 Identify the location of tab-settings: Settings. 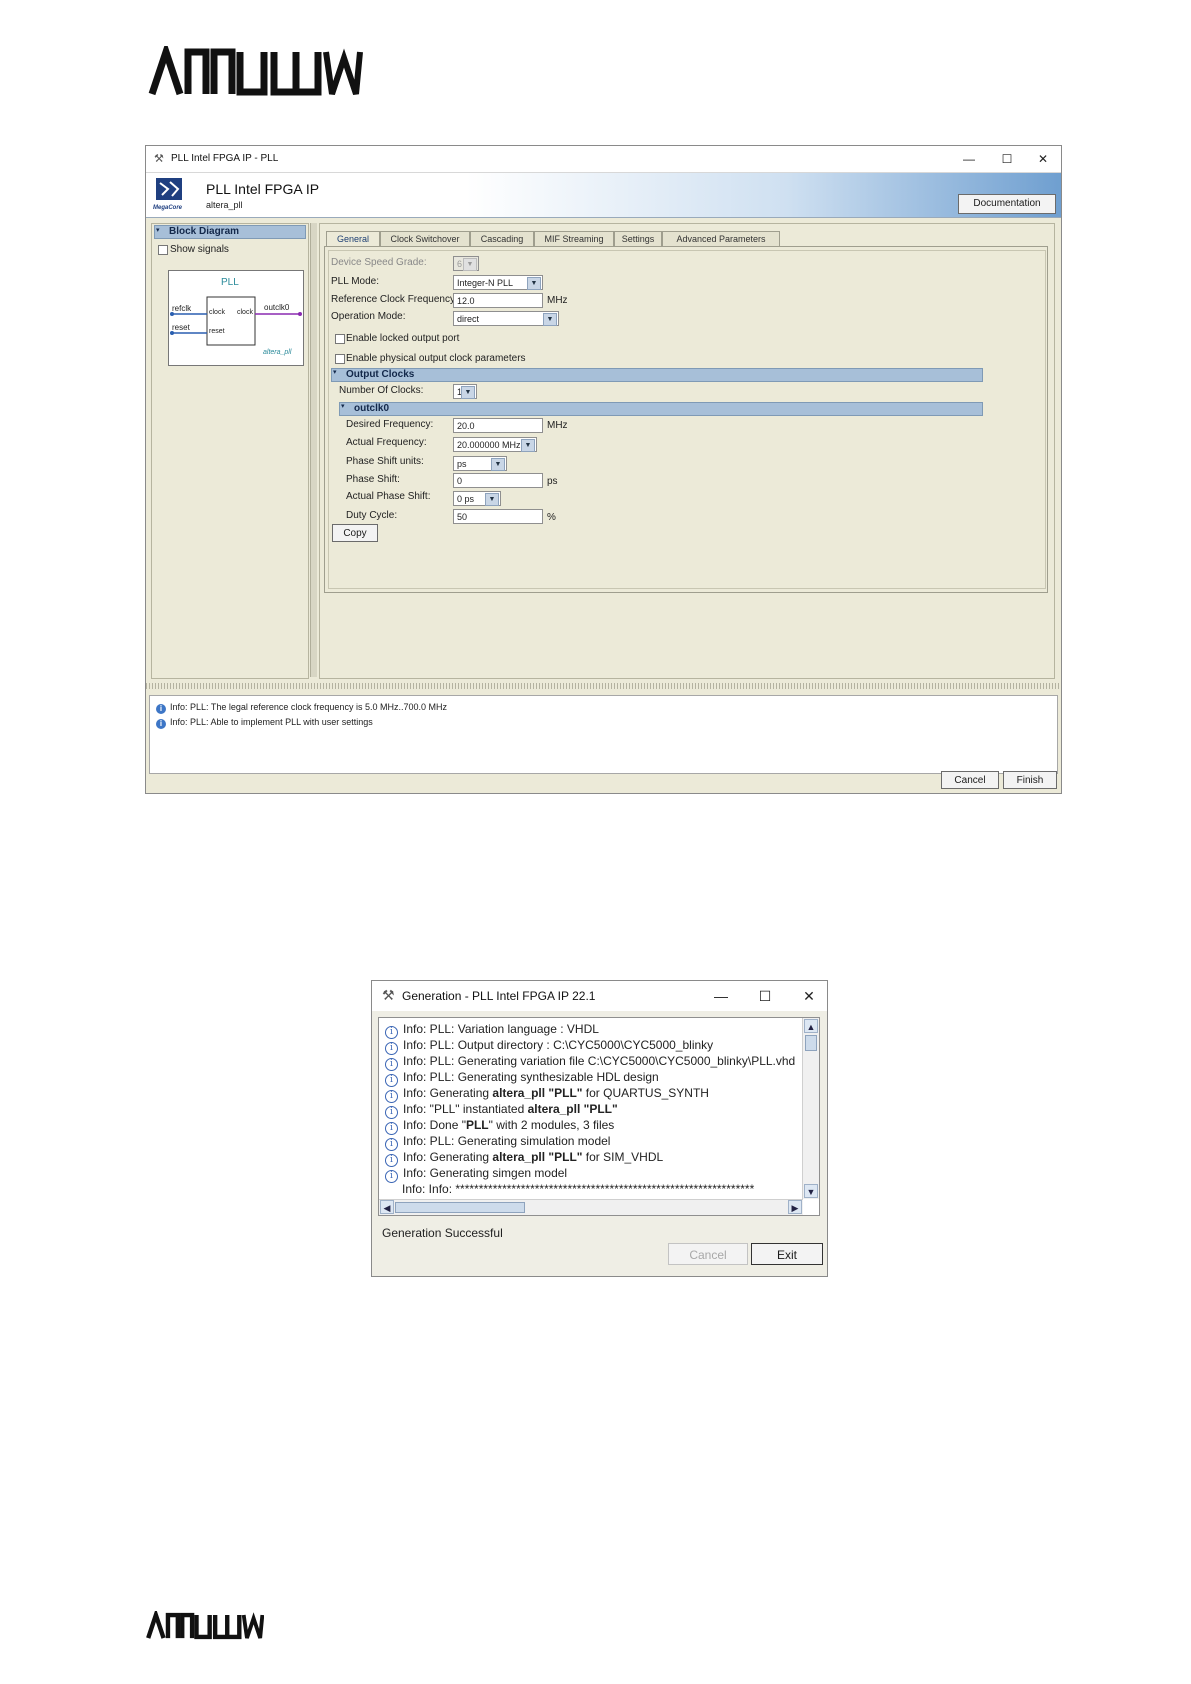
(638, 238).